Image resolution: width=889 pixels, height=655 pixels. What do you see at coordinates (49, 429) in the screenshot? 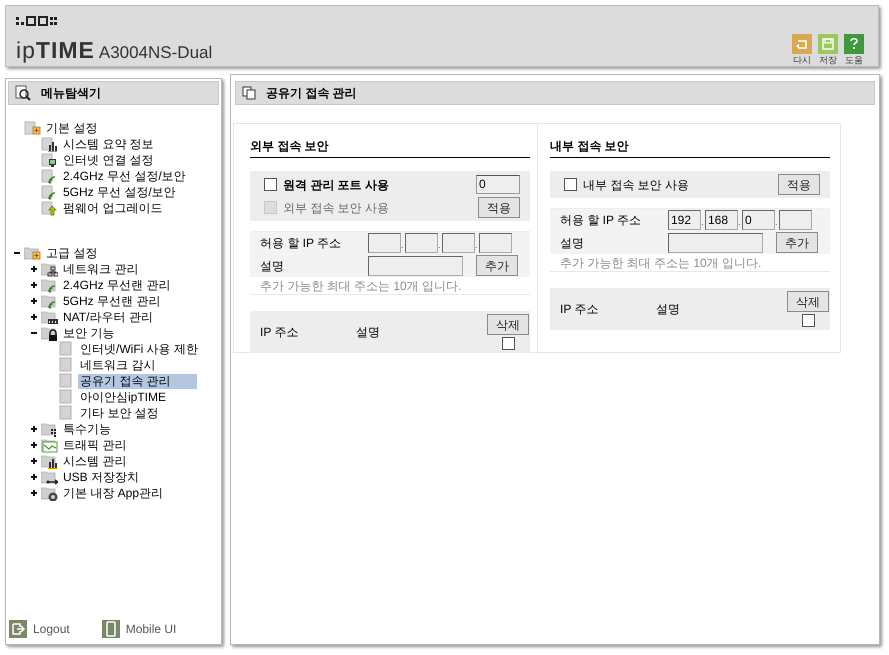
I see `dots-icon` at bounding box center [49, 429].